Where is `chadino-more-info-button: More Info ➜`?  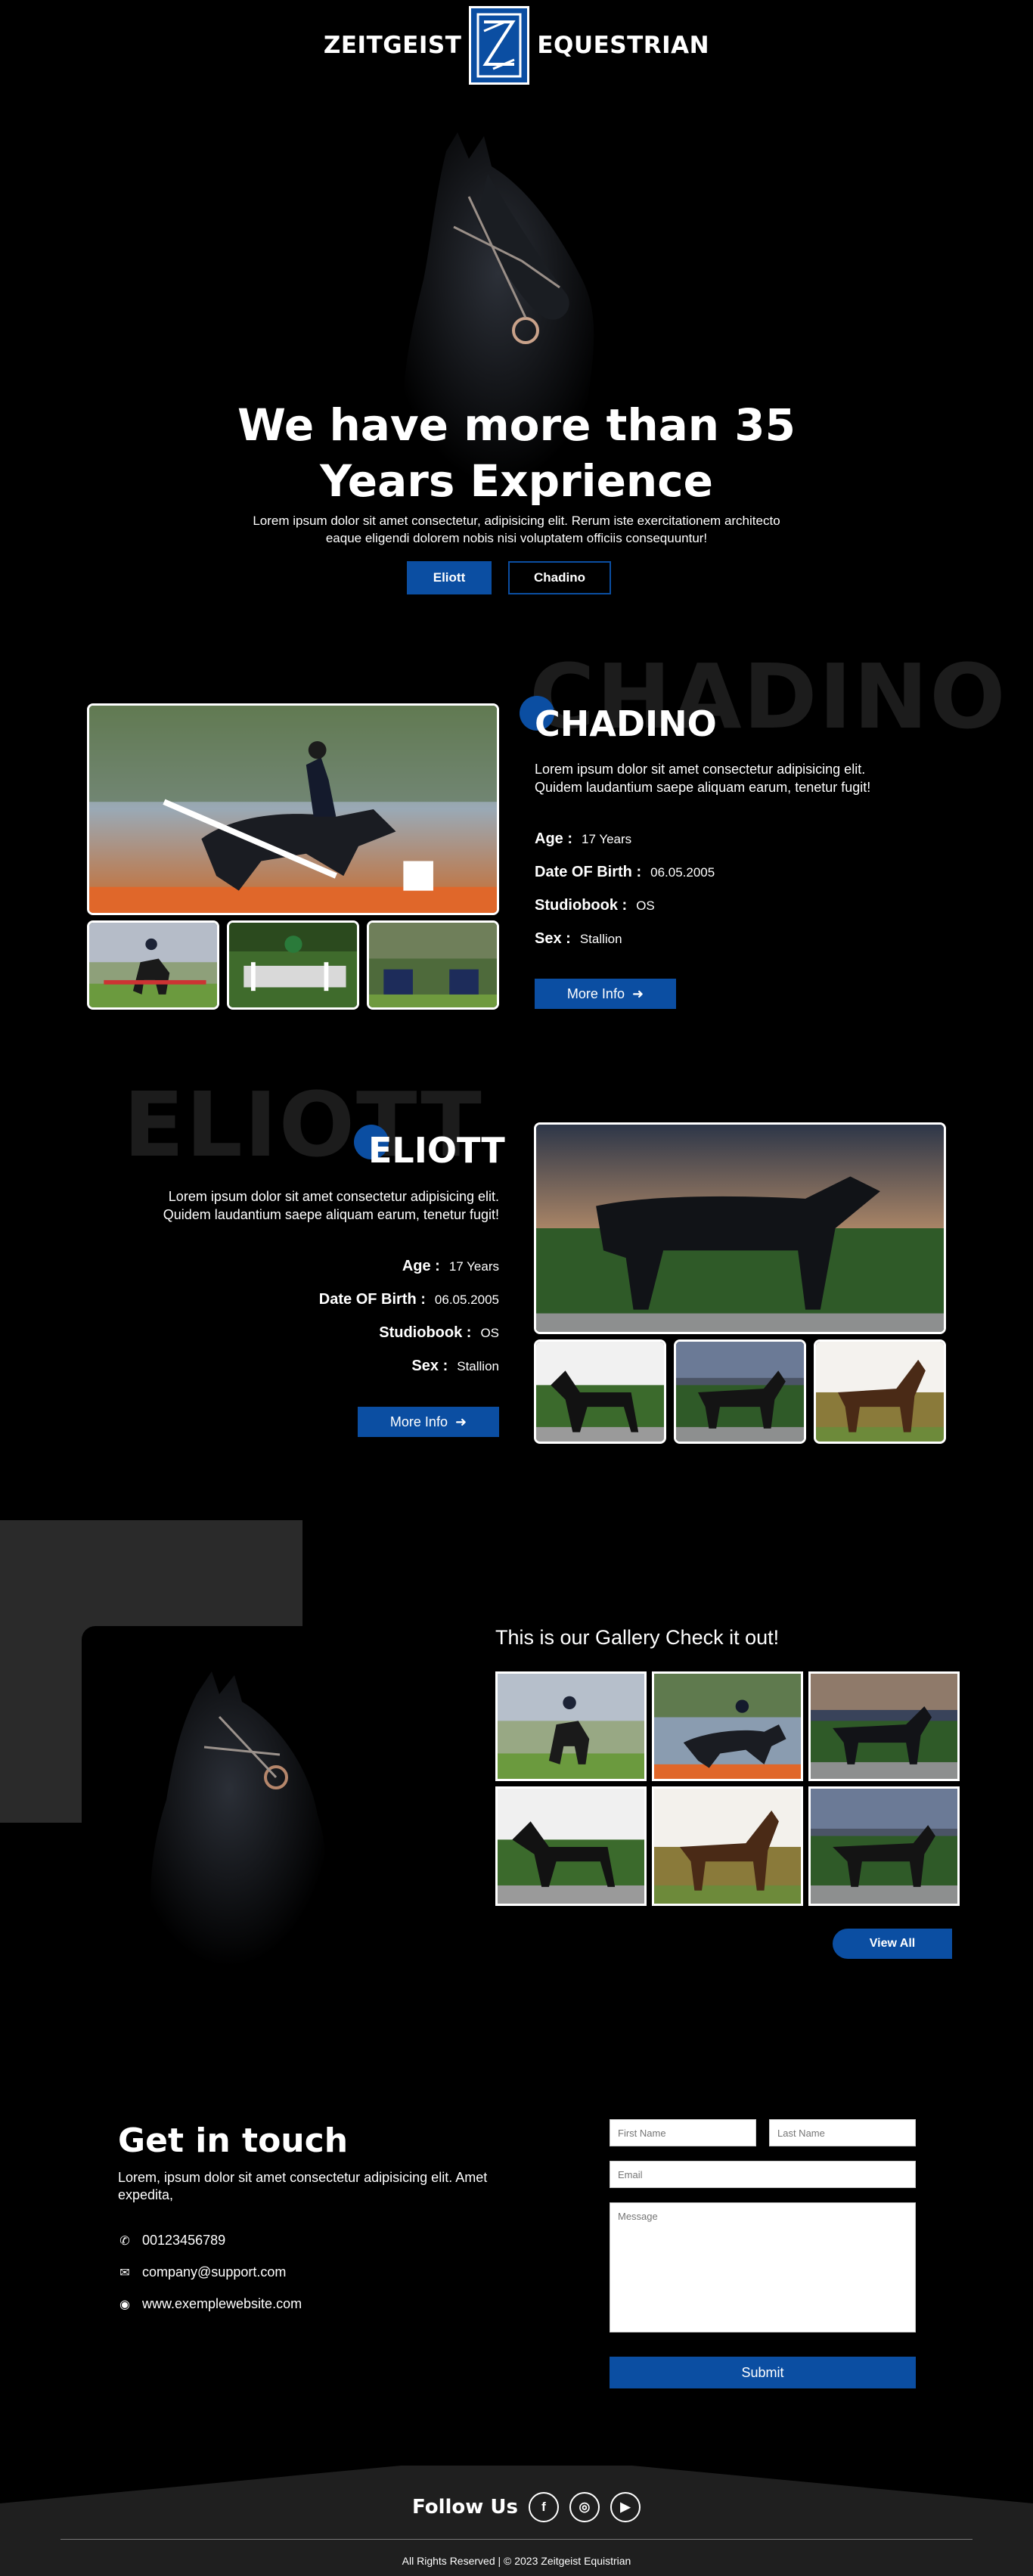
chadino-more-info-button: More Info ➜ is located at coordinates (605, 994).